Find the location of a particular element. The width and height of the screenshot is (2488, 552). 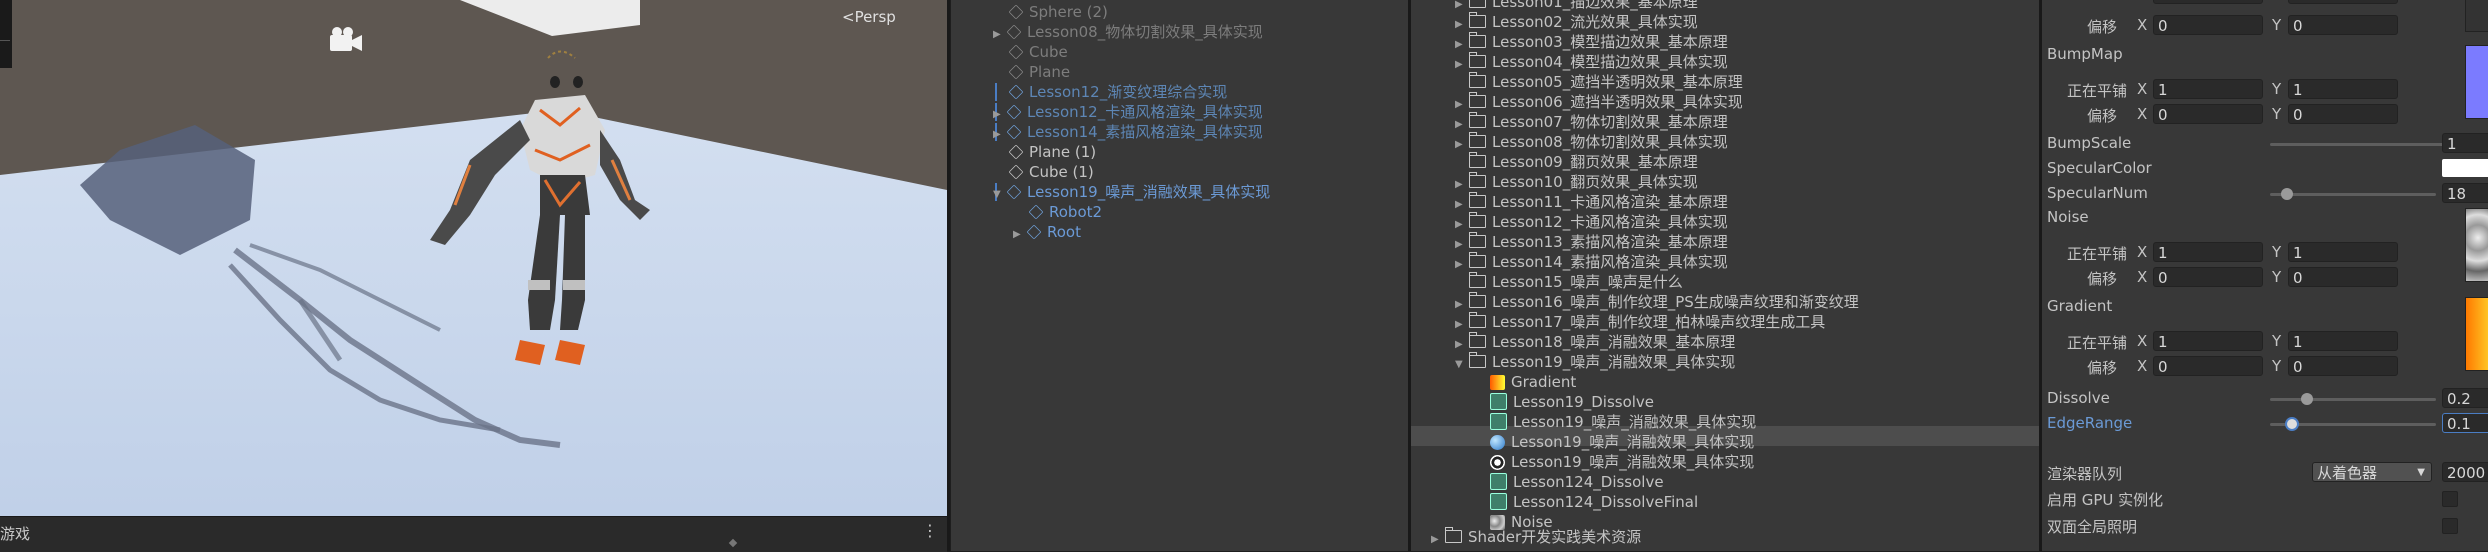

project-folder: Lesson09_翻页效果_基本原理 is located at coordinates (1576, 162).